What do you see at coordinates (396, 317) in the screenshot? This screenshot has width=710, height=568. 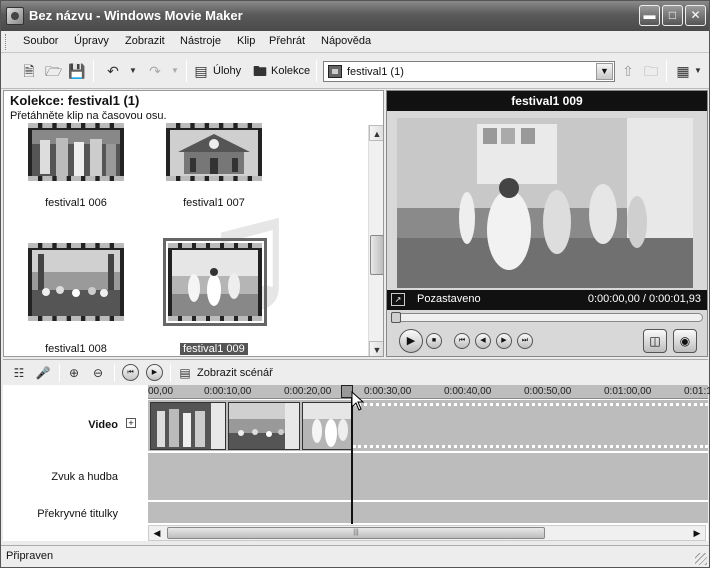 I see `seek-handle` at bounding box center [396, 317].